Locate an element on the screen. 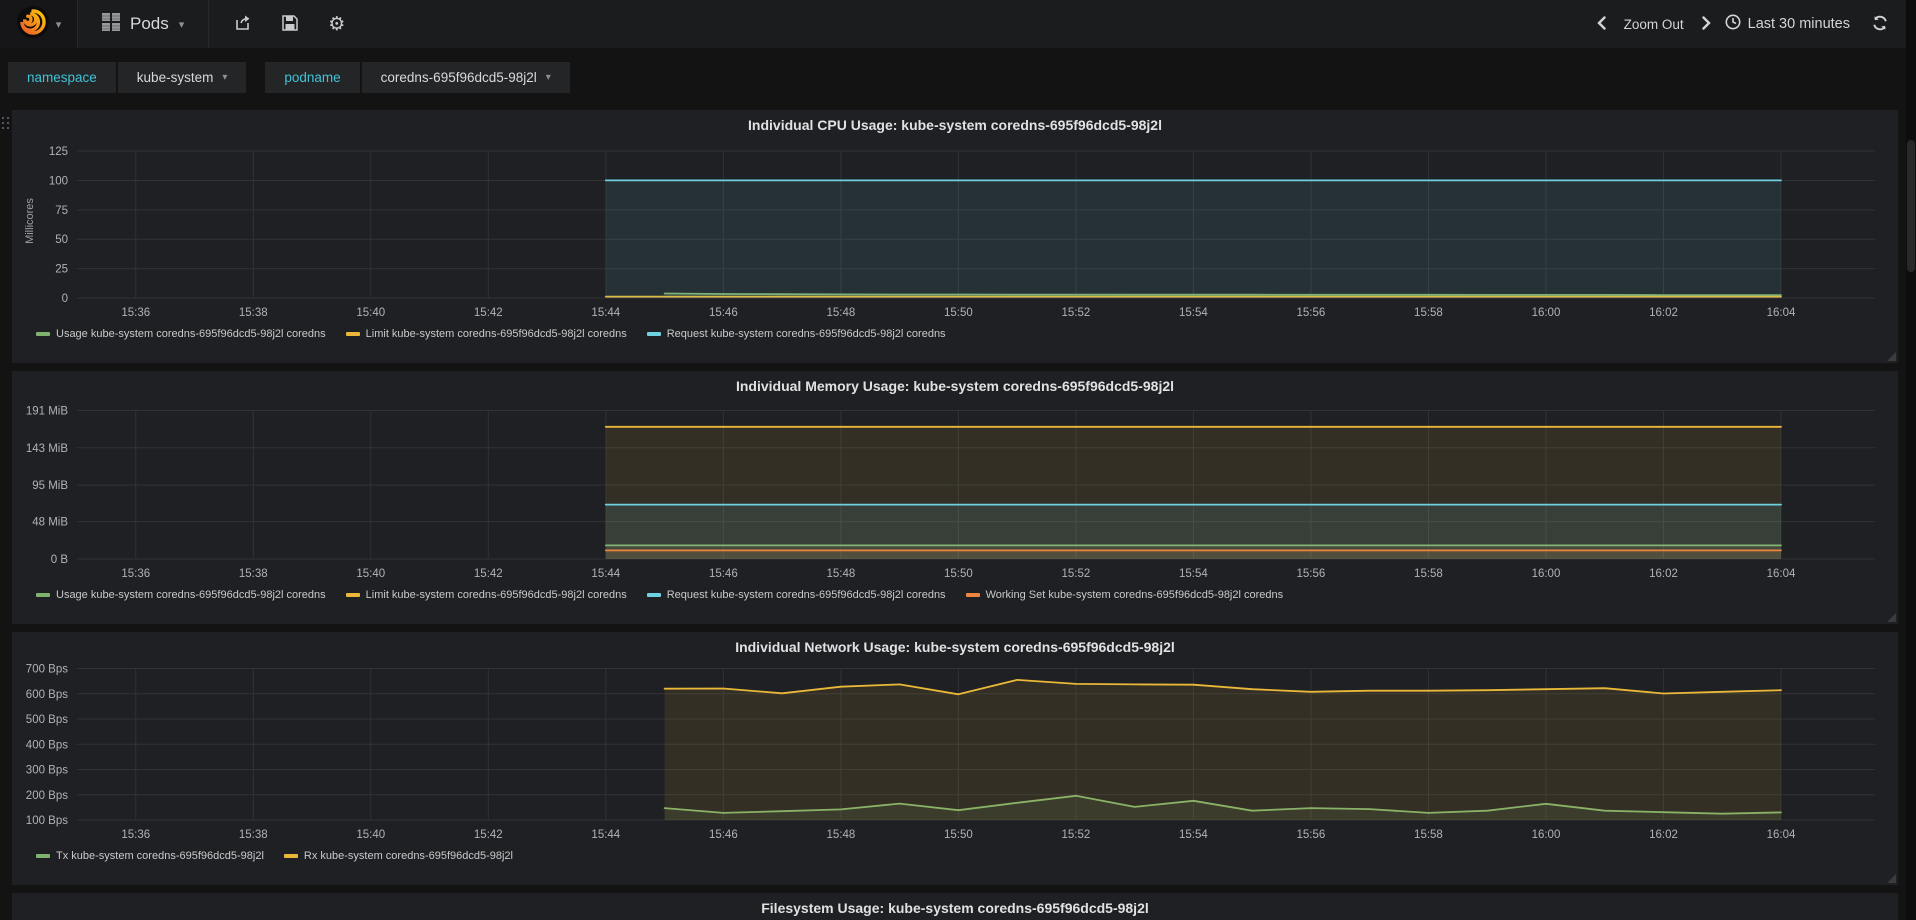 Image resolution: width=1916 pixels, height=920 pixels. time-range-picker: Last 30 minutes is located at coordinates (1787, 24).